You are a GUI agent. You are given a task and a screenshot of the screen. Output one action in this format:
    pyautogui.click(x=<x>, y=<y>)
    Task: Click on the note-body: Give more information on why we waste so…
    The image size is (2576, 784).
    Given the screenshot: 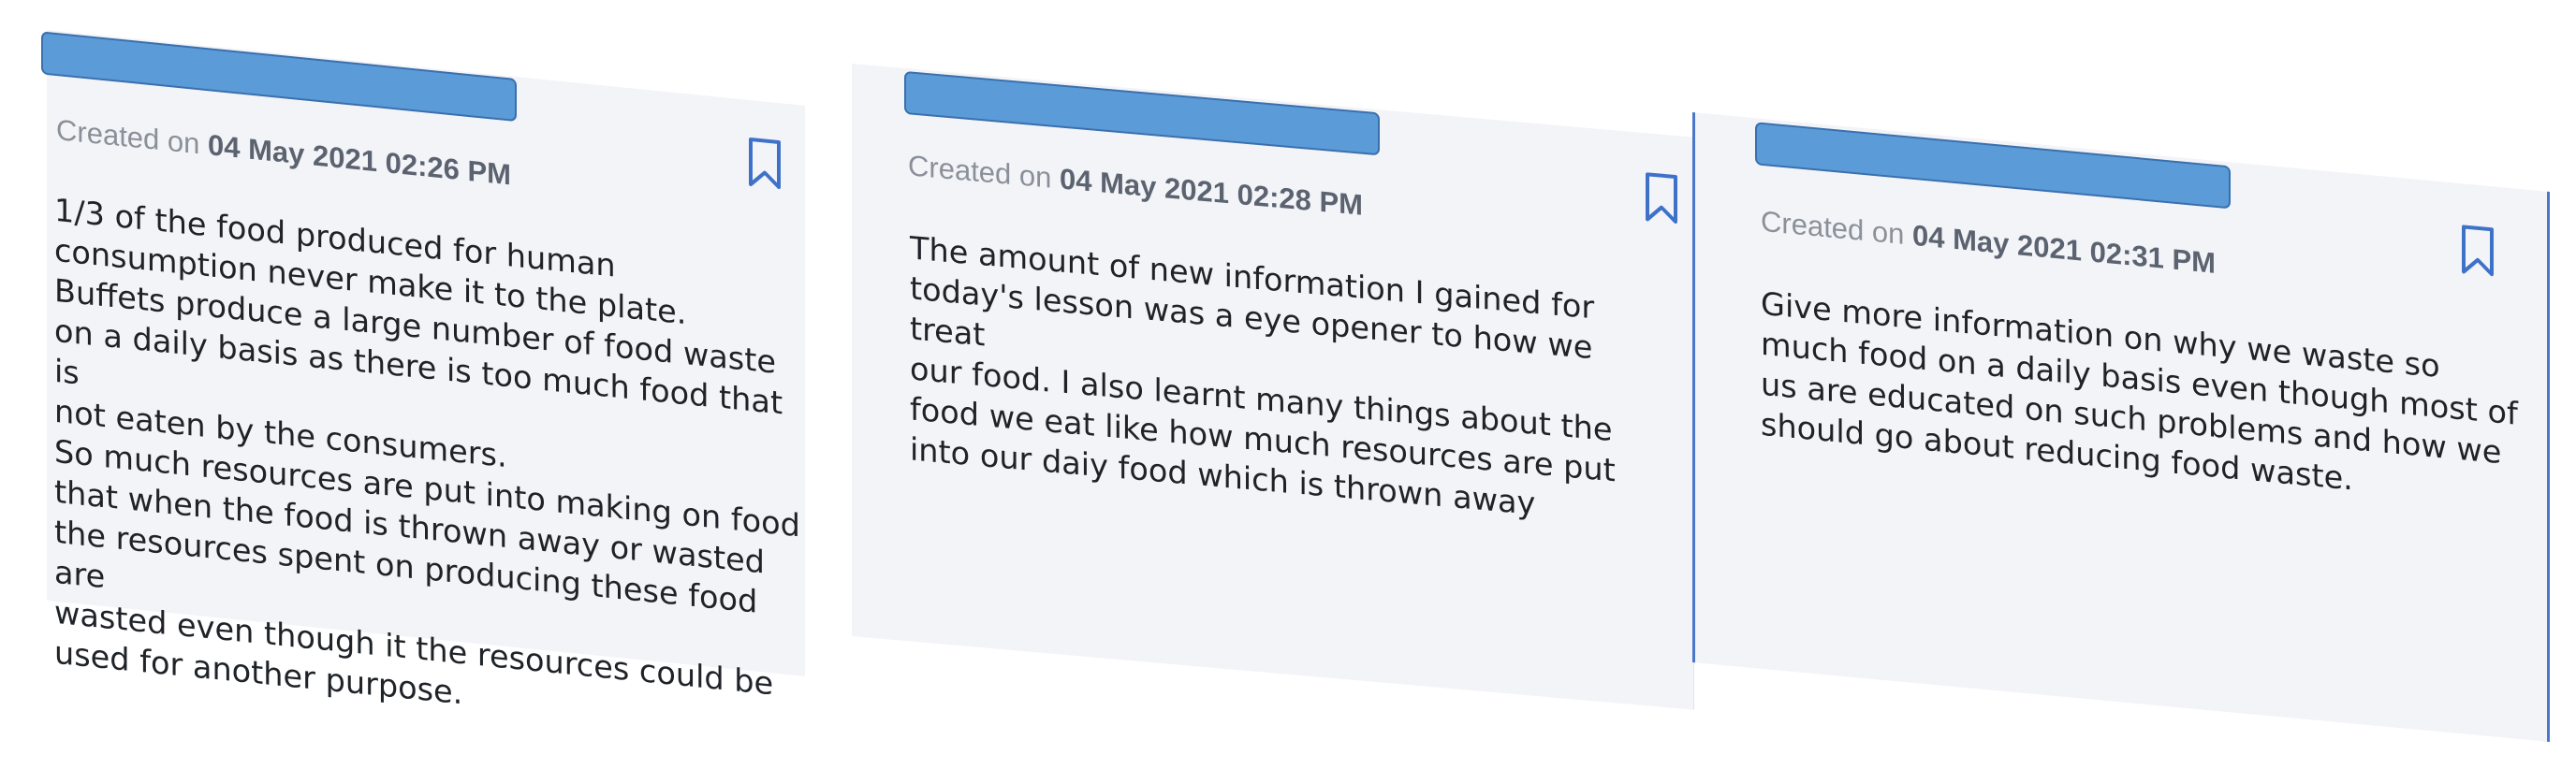 What is the action you would take?
    pyautogui.click(x=2139, y=391)
    